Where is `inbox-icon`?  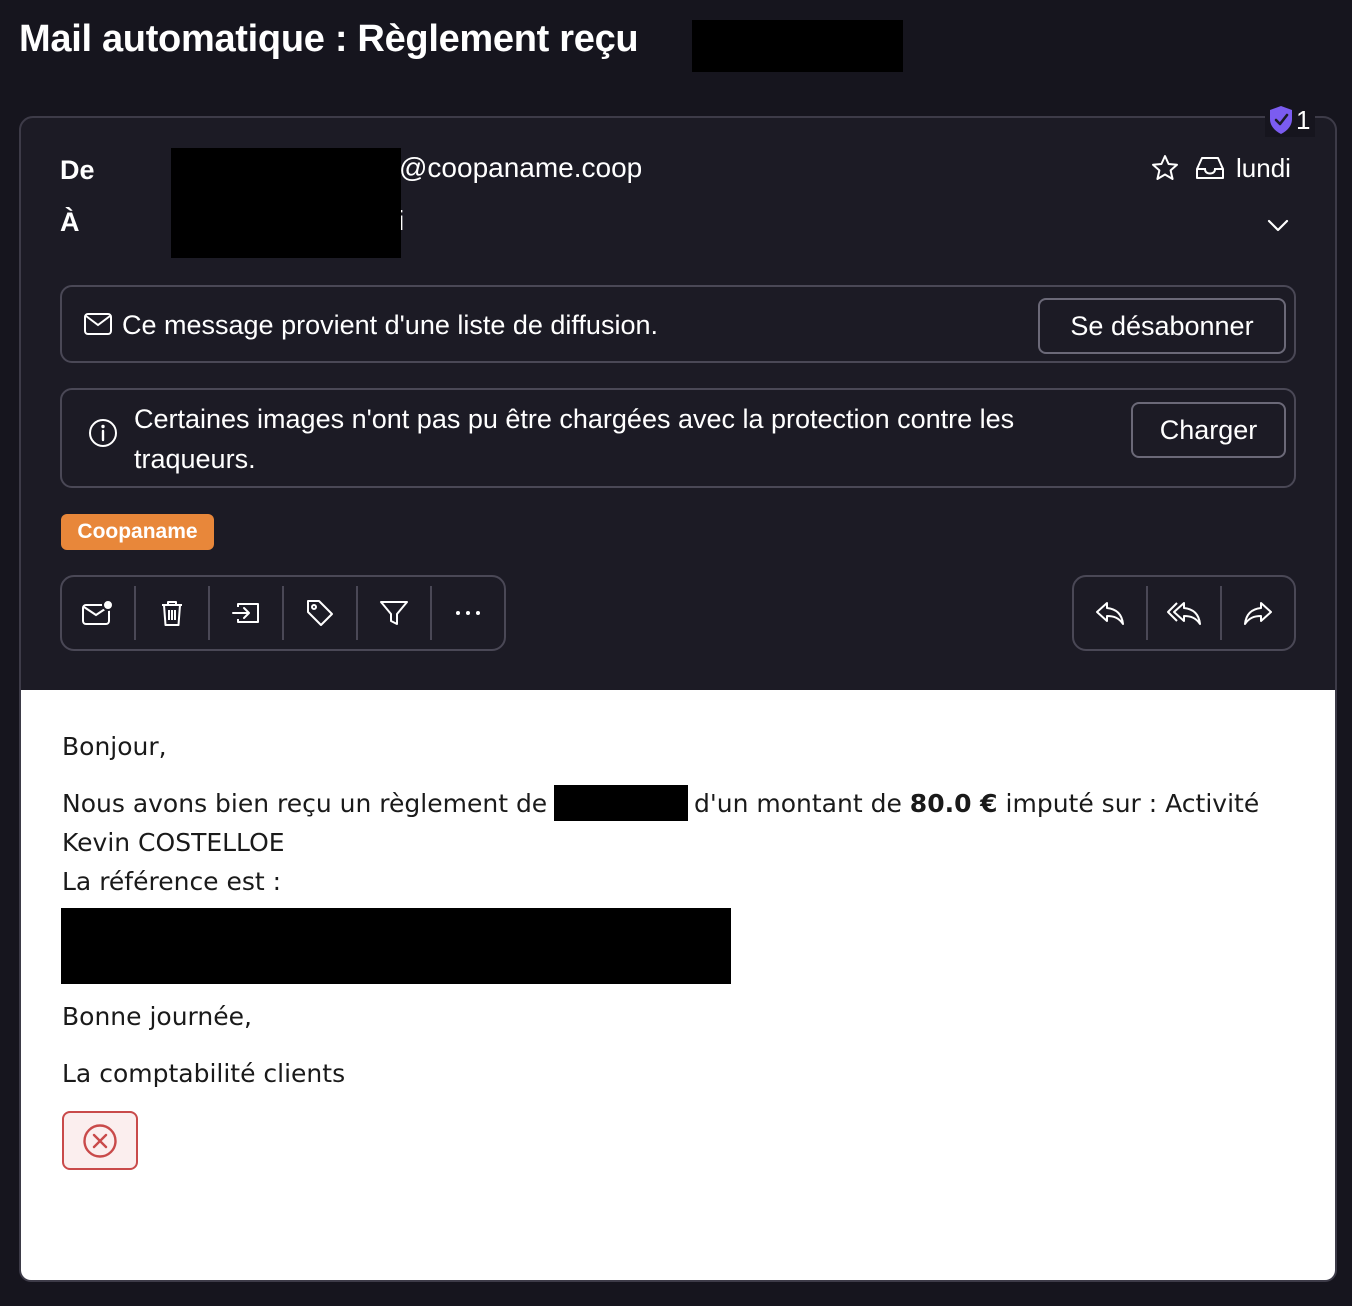
inbox-icon is located at coordinates (1210, 168).